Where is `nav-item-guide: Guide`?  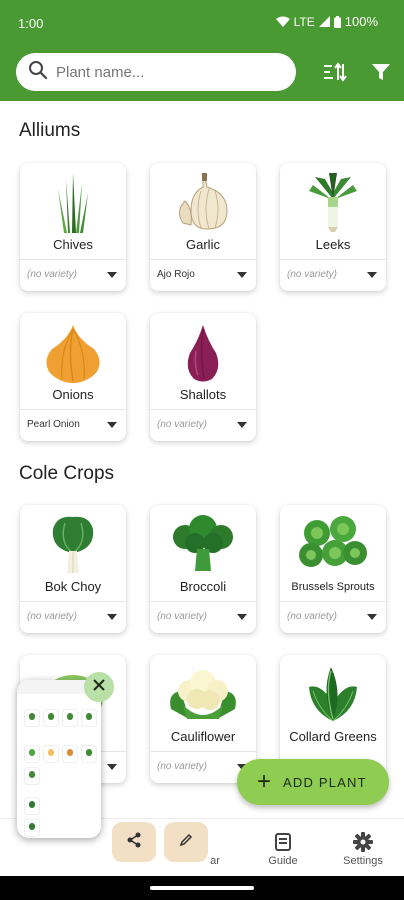 nav-item-guide: Guide is located at coordinates (283, 849).